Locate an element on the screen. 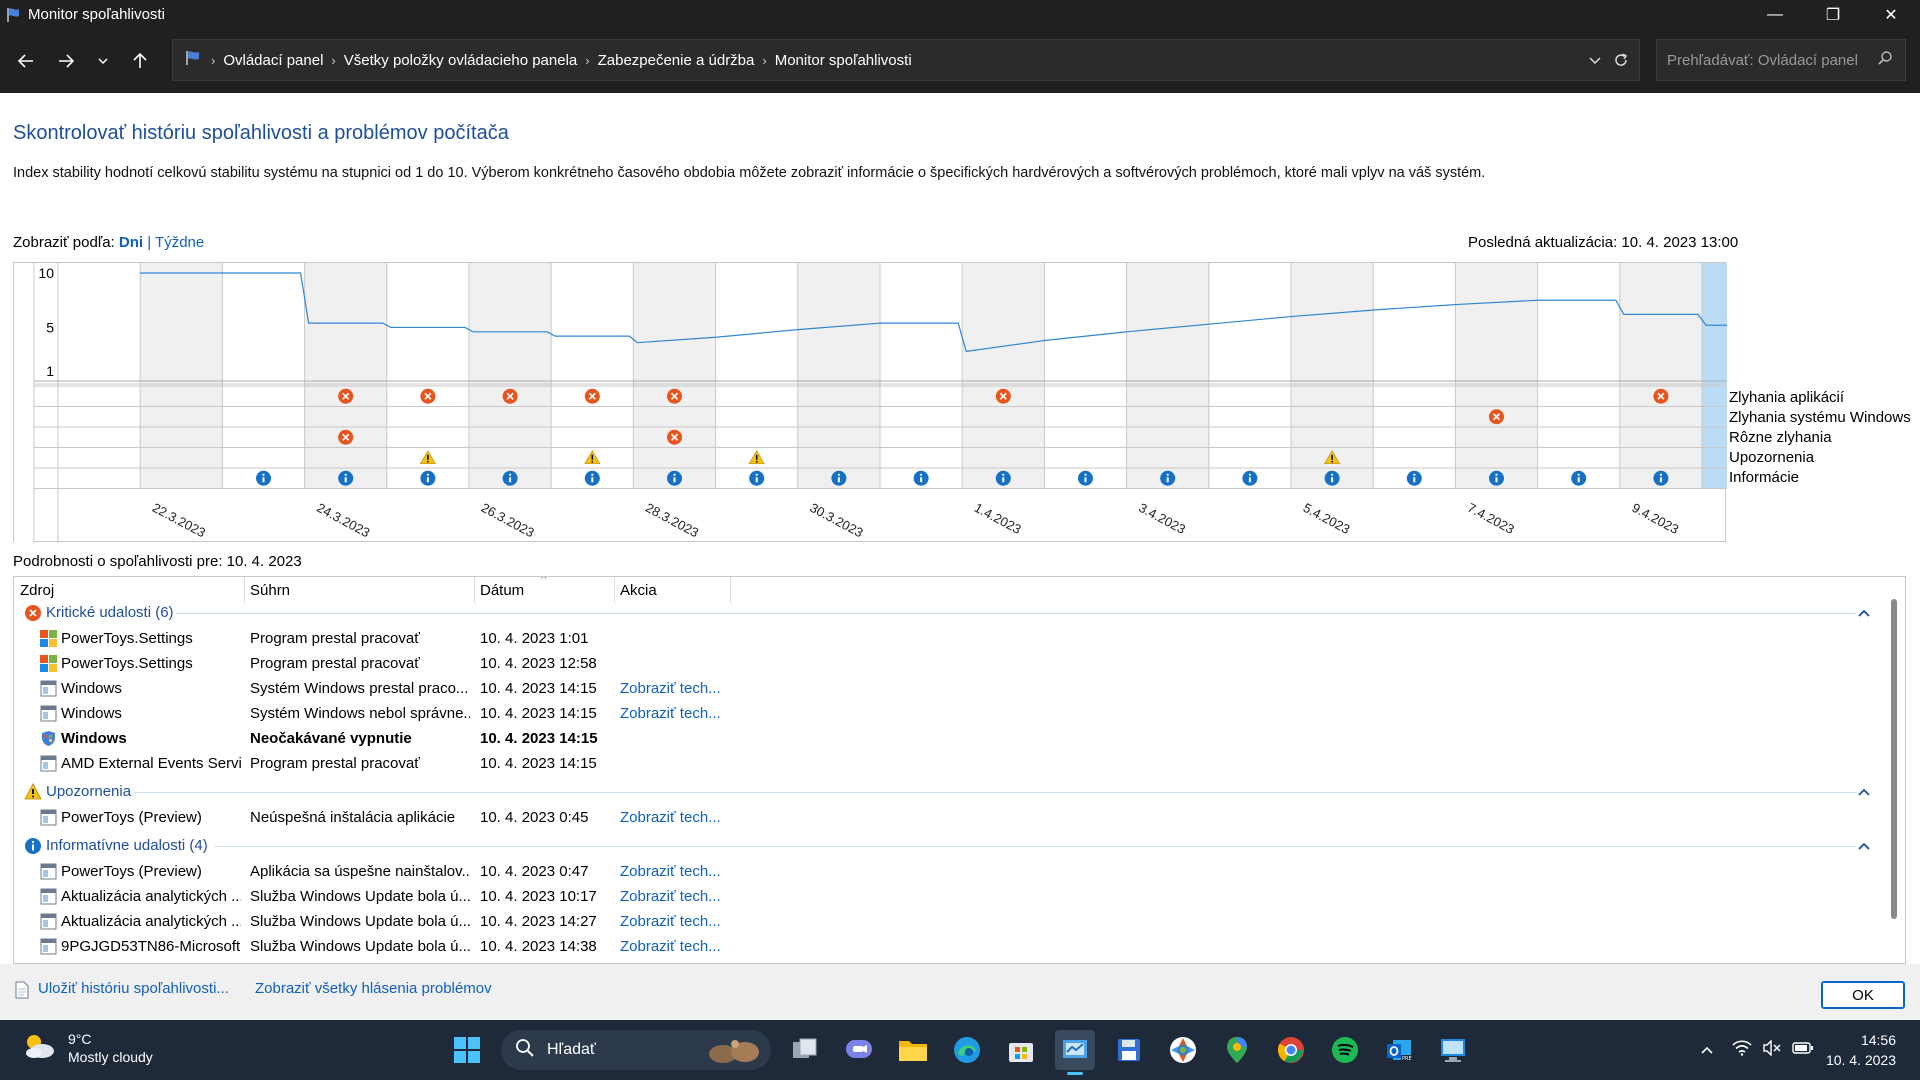  outlook-preview-icon: PRE is located at coordinates (1399, 1050).